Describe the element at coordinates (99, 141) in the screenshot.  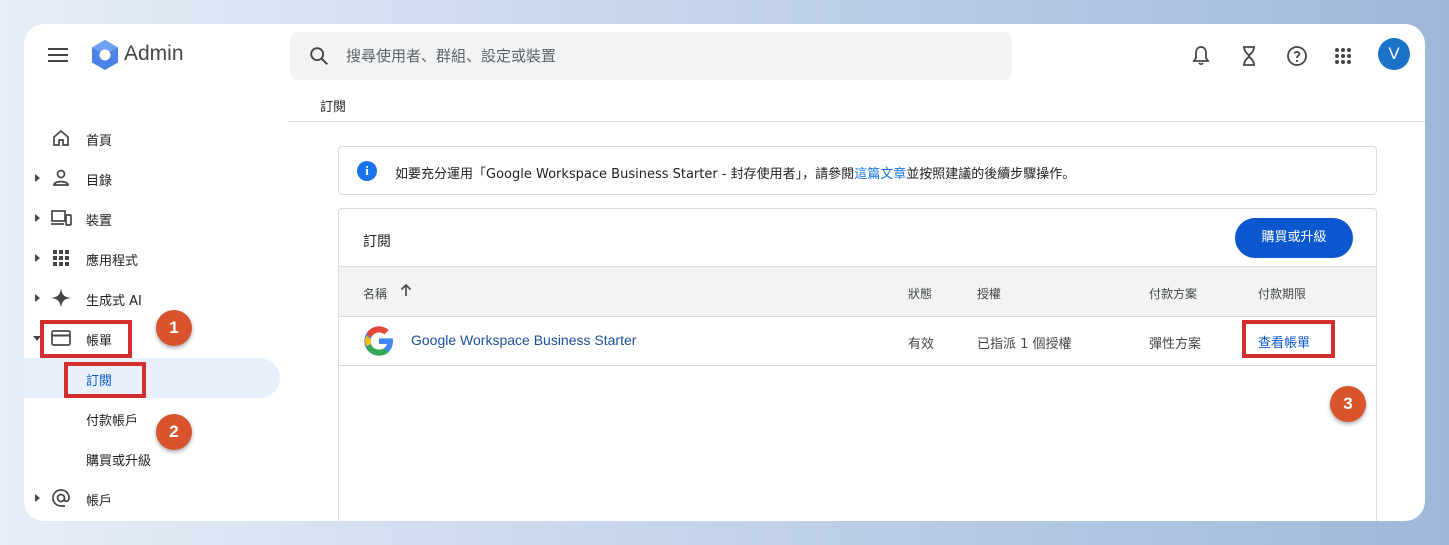
I see `sidebar-item-label: 首頁` at that location.